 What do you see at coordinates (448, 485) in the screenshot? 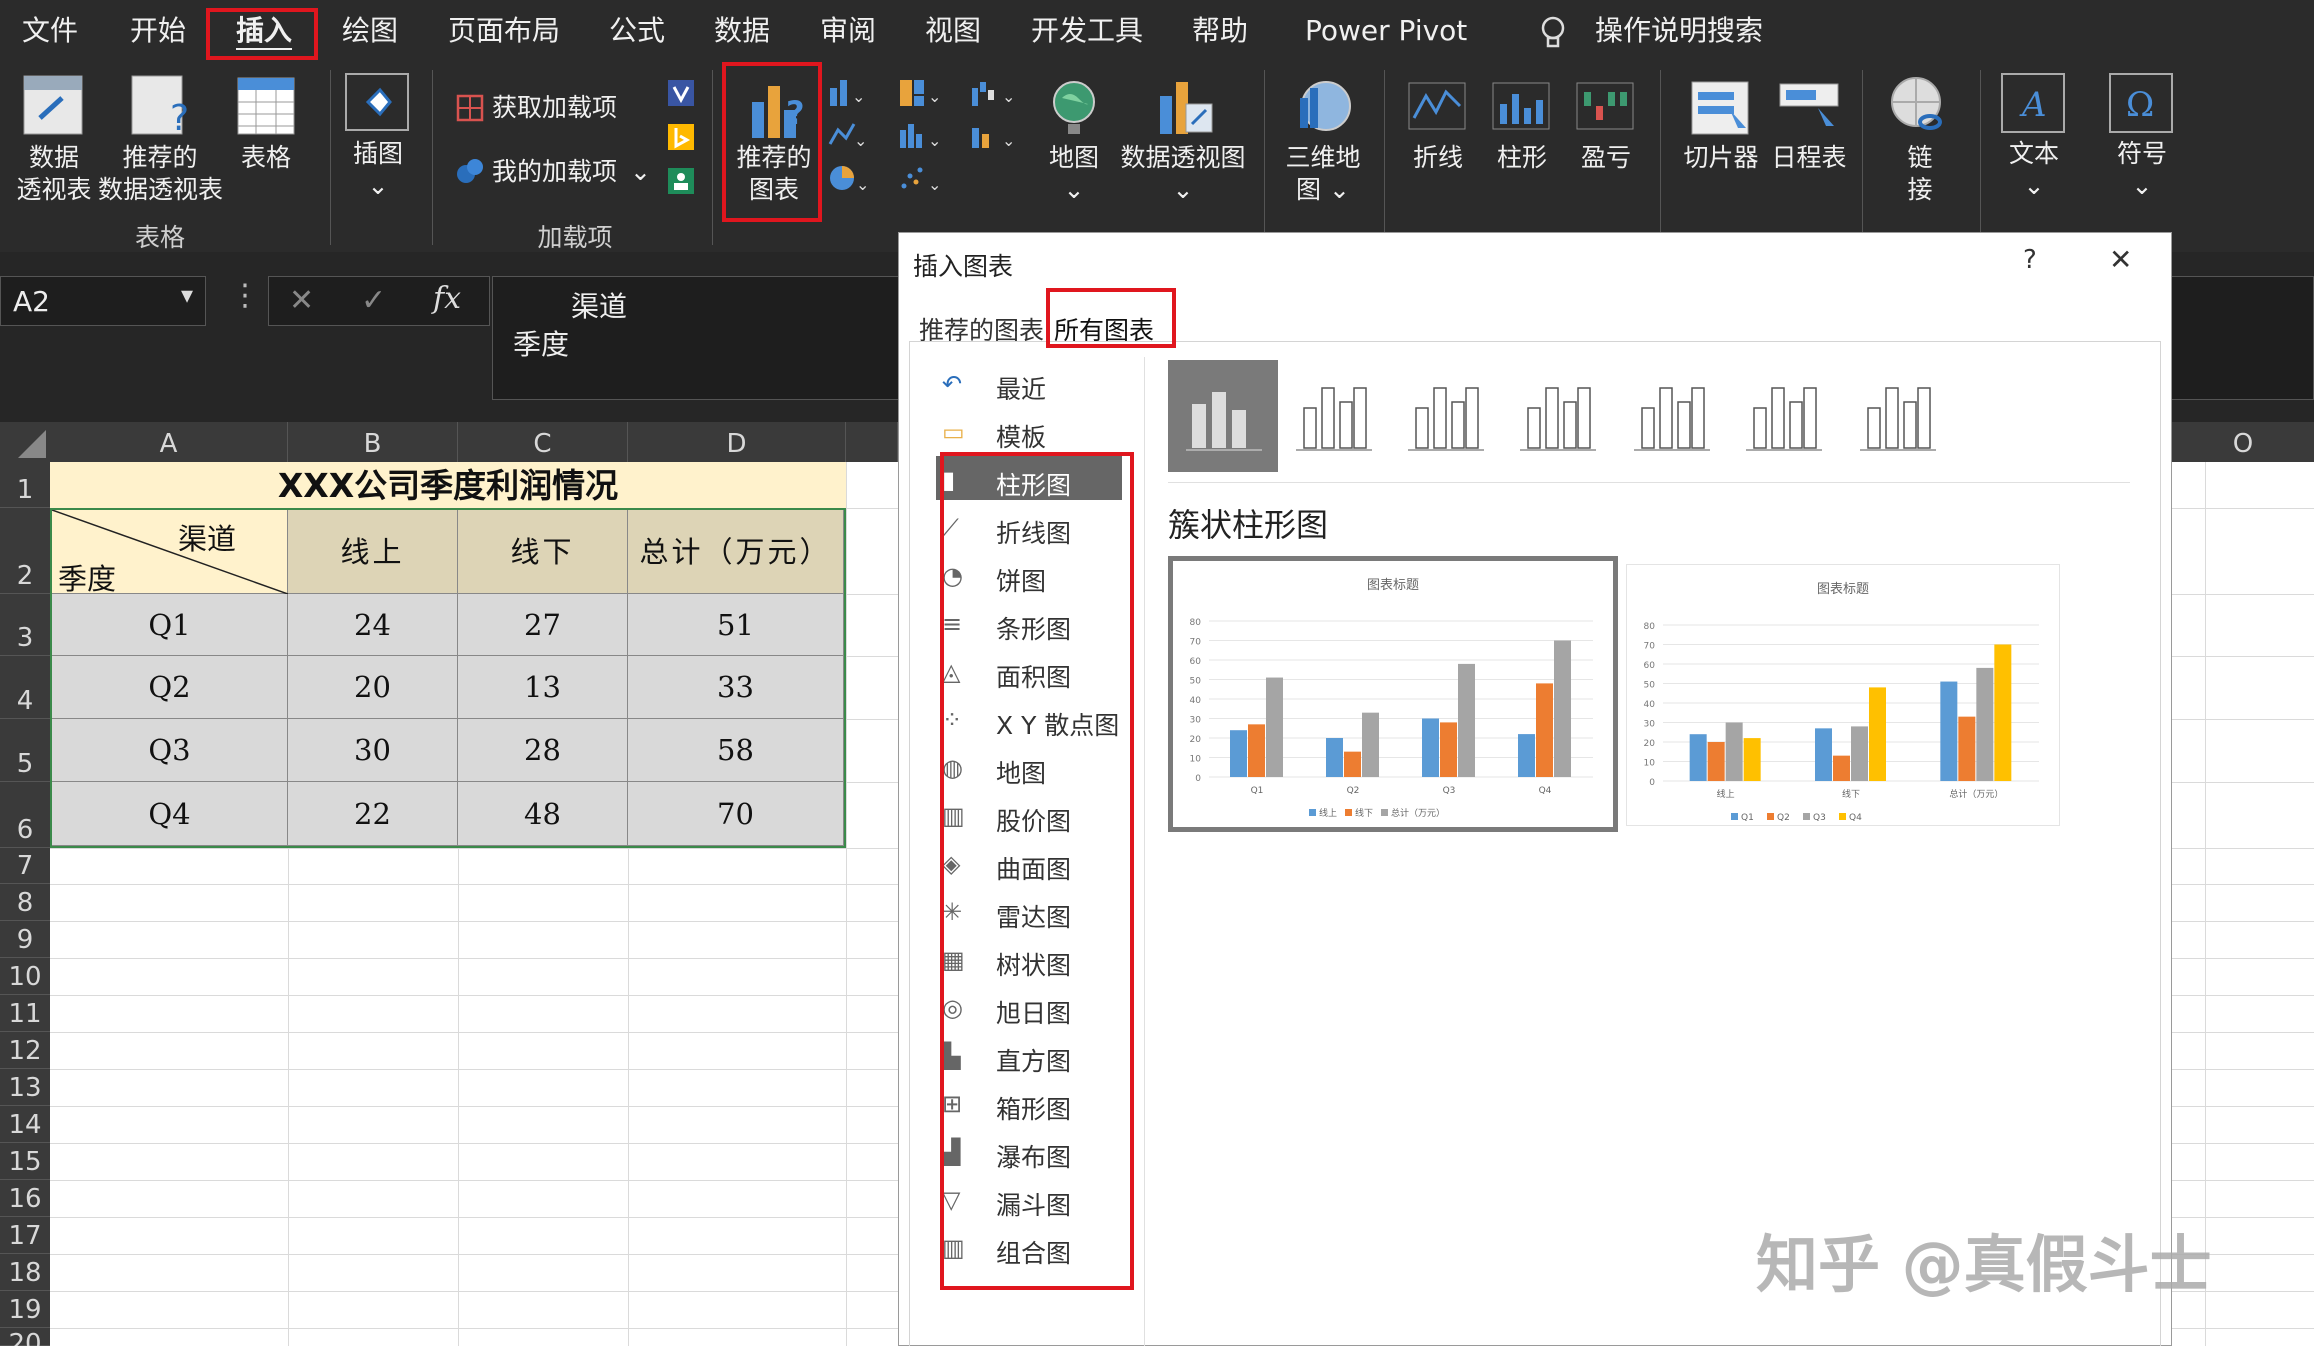
I see `title-cell: XXX公司季度利润情况` at bounding box center [448, 485].